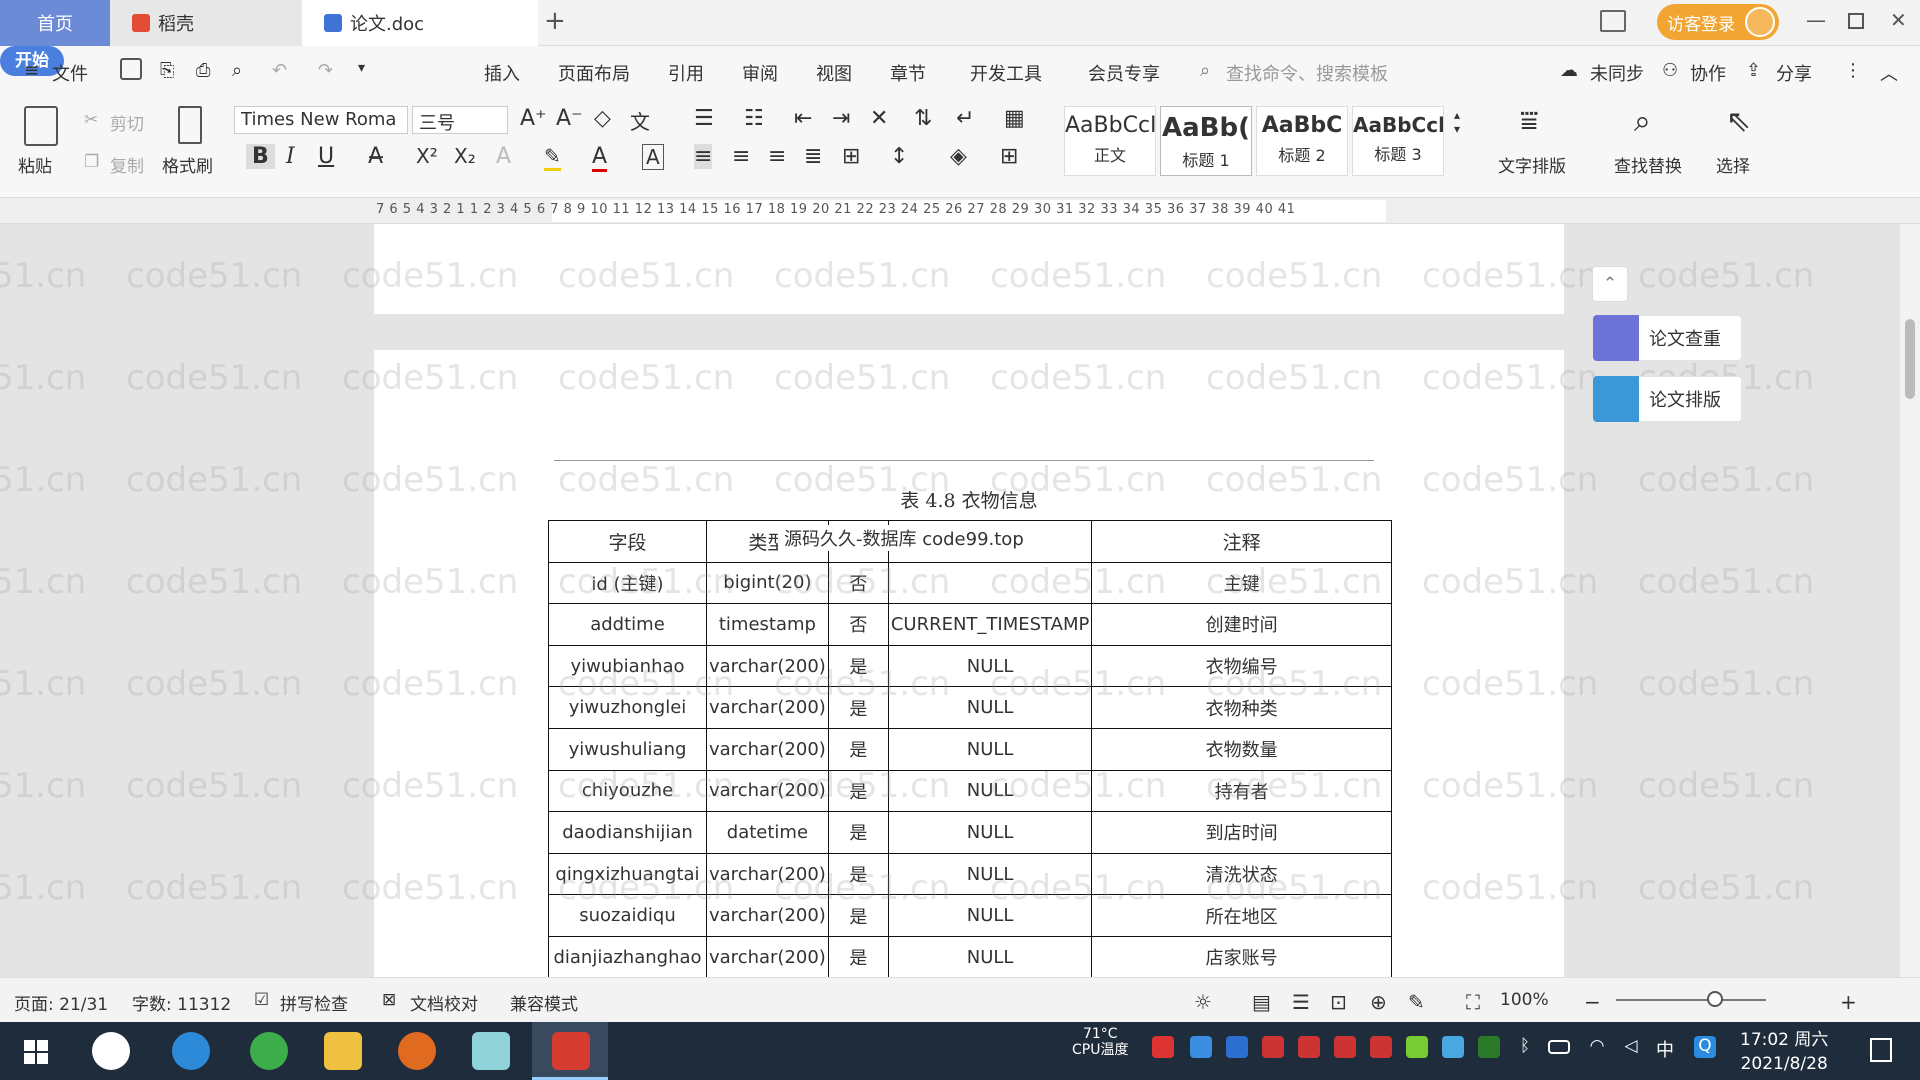  Describe the element at coordinates (569, 118) in the screenshot. I see `shrink-font-icon: A⁻` at that location.